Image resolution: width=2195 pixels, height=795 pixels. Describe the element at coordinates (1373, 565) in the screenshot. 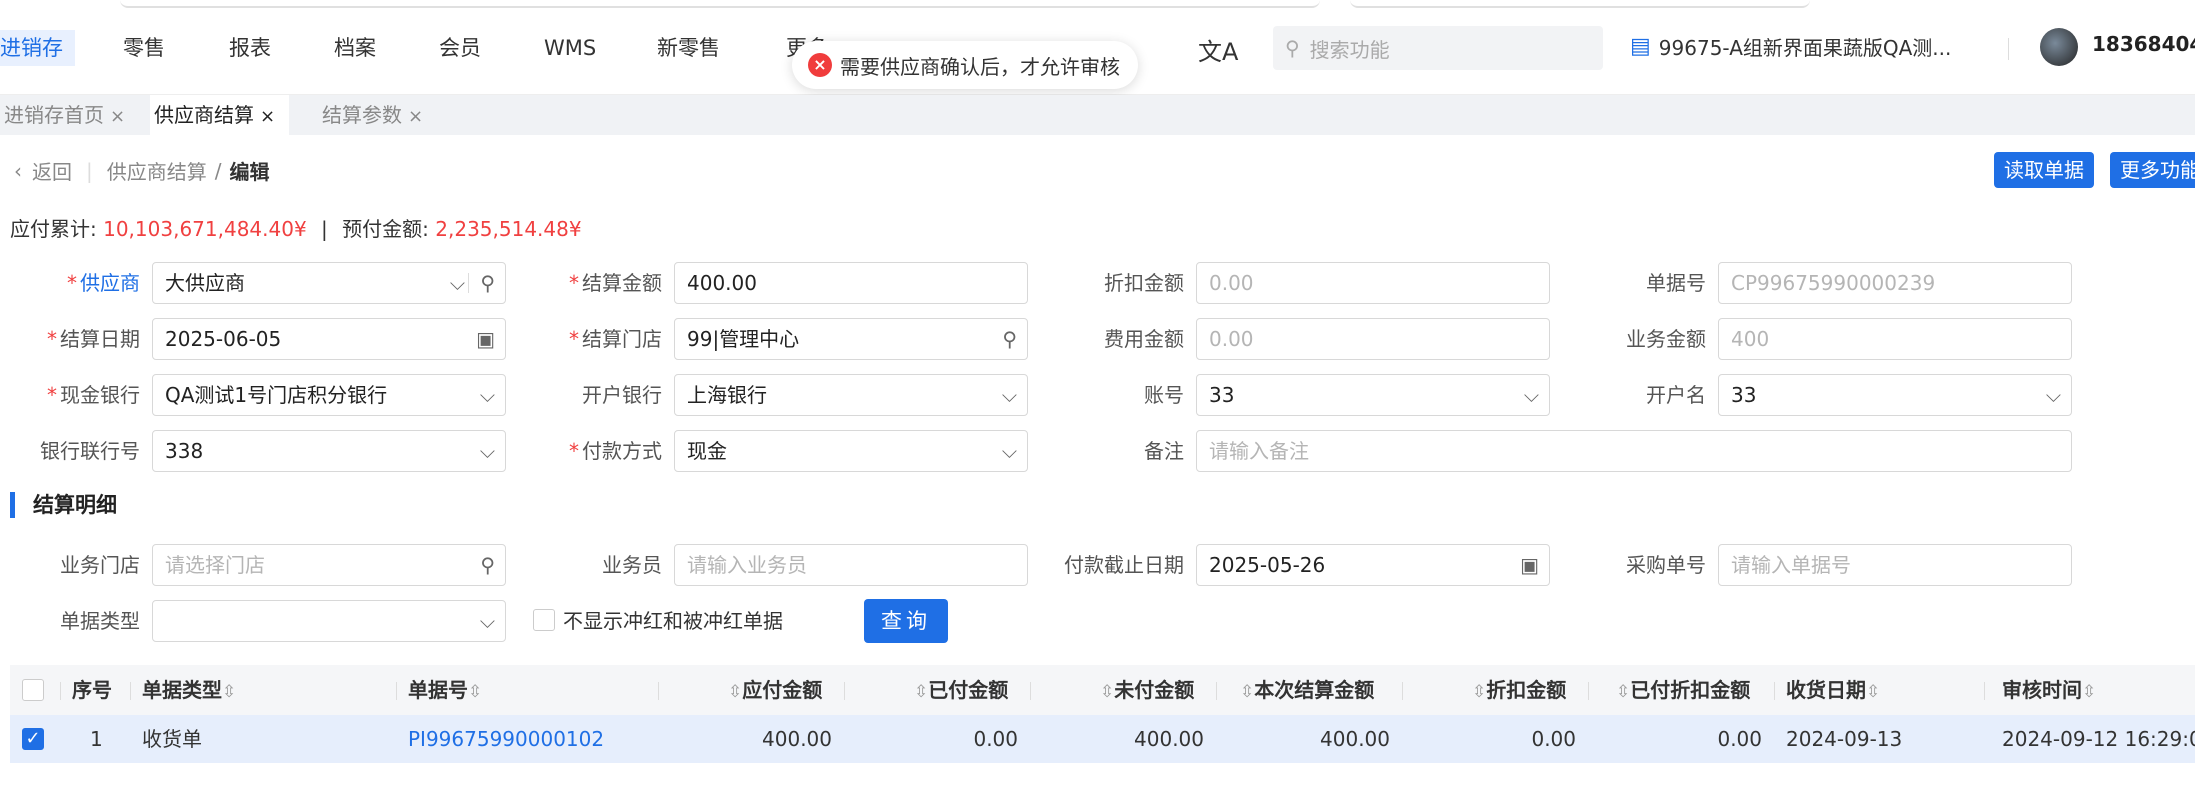

I see `deadline-picker: 2025-05-26 ▣` at that location.